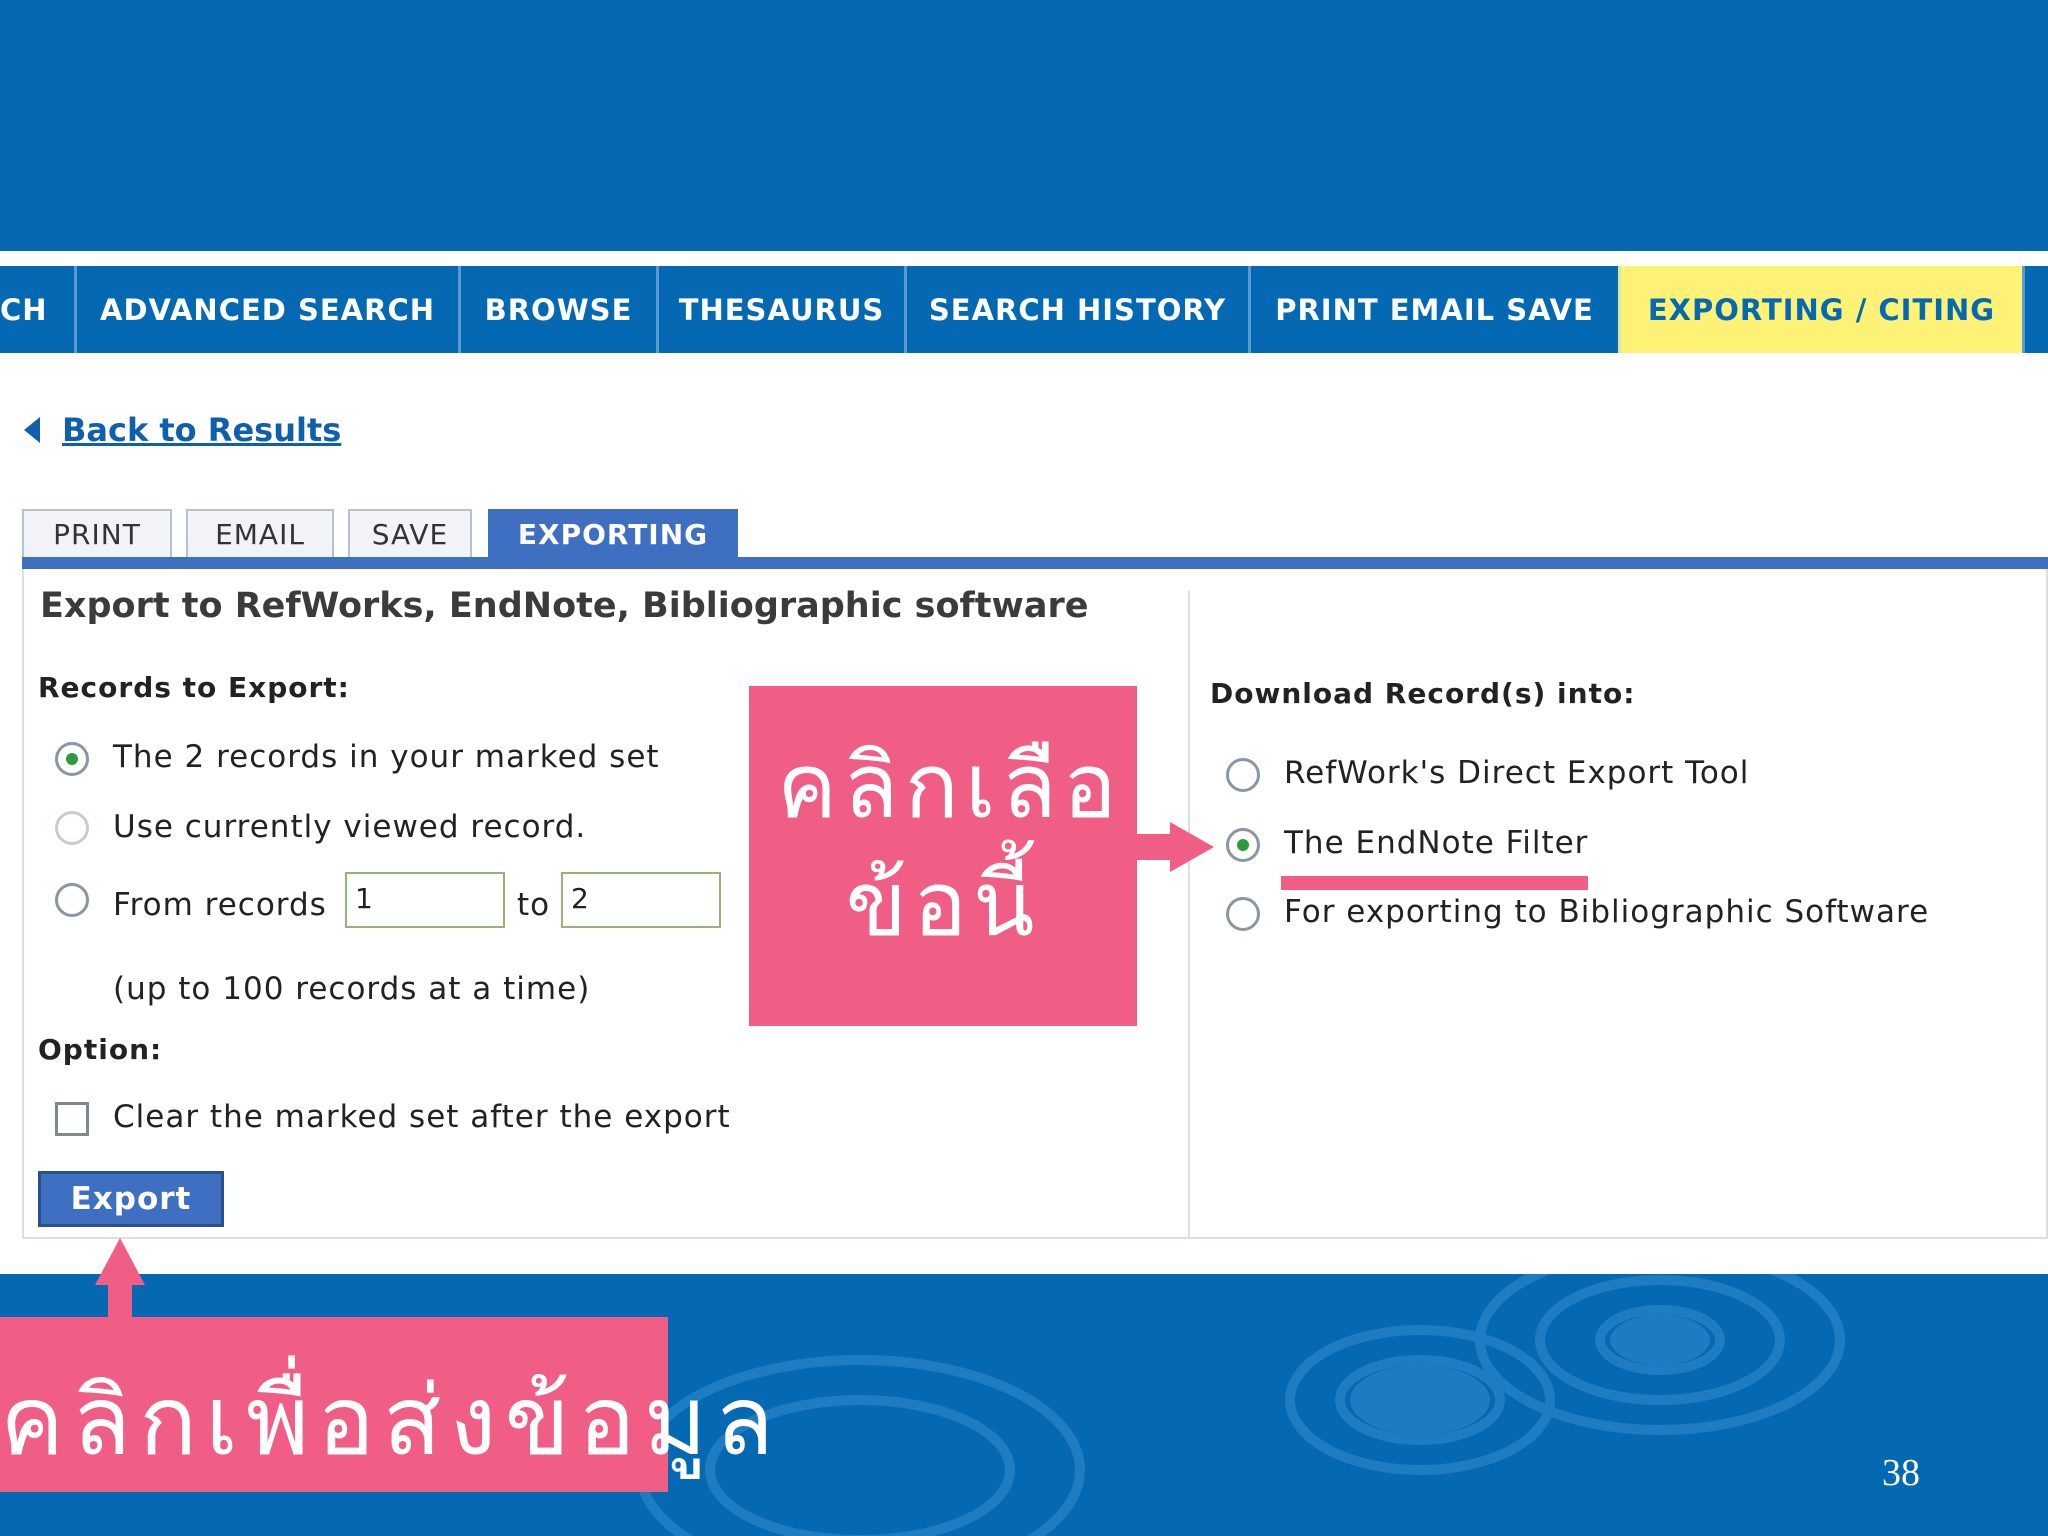  Describe the element at coordinates (1434, 883) in the screenshot. I see `endnote-highlight-underline` at that location.